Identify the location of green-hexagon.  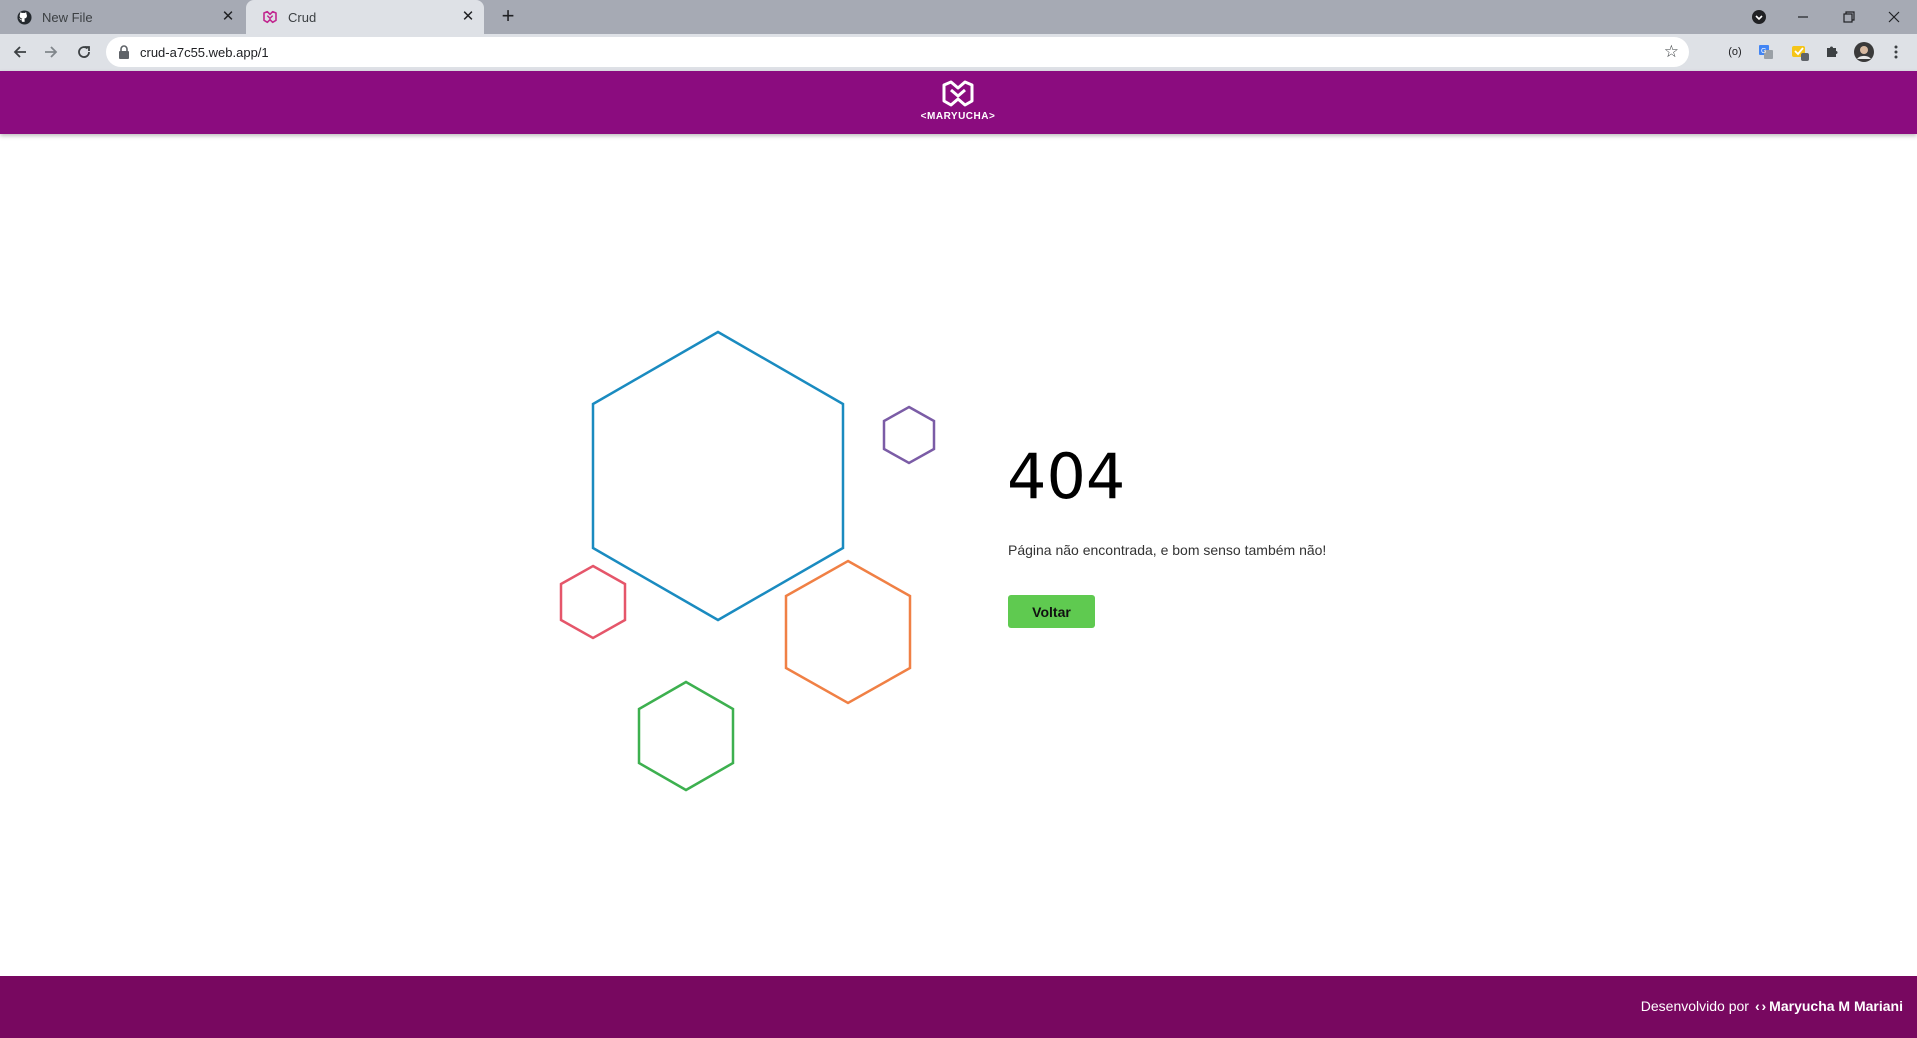
(686, 736).